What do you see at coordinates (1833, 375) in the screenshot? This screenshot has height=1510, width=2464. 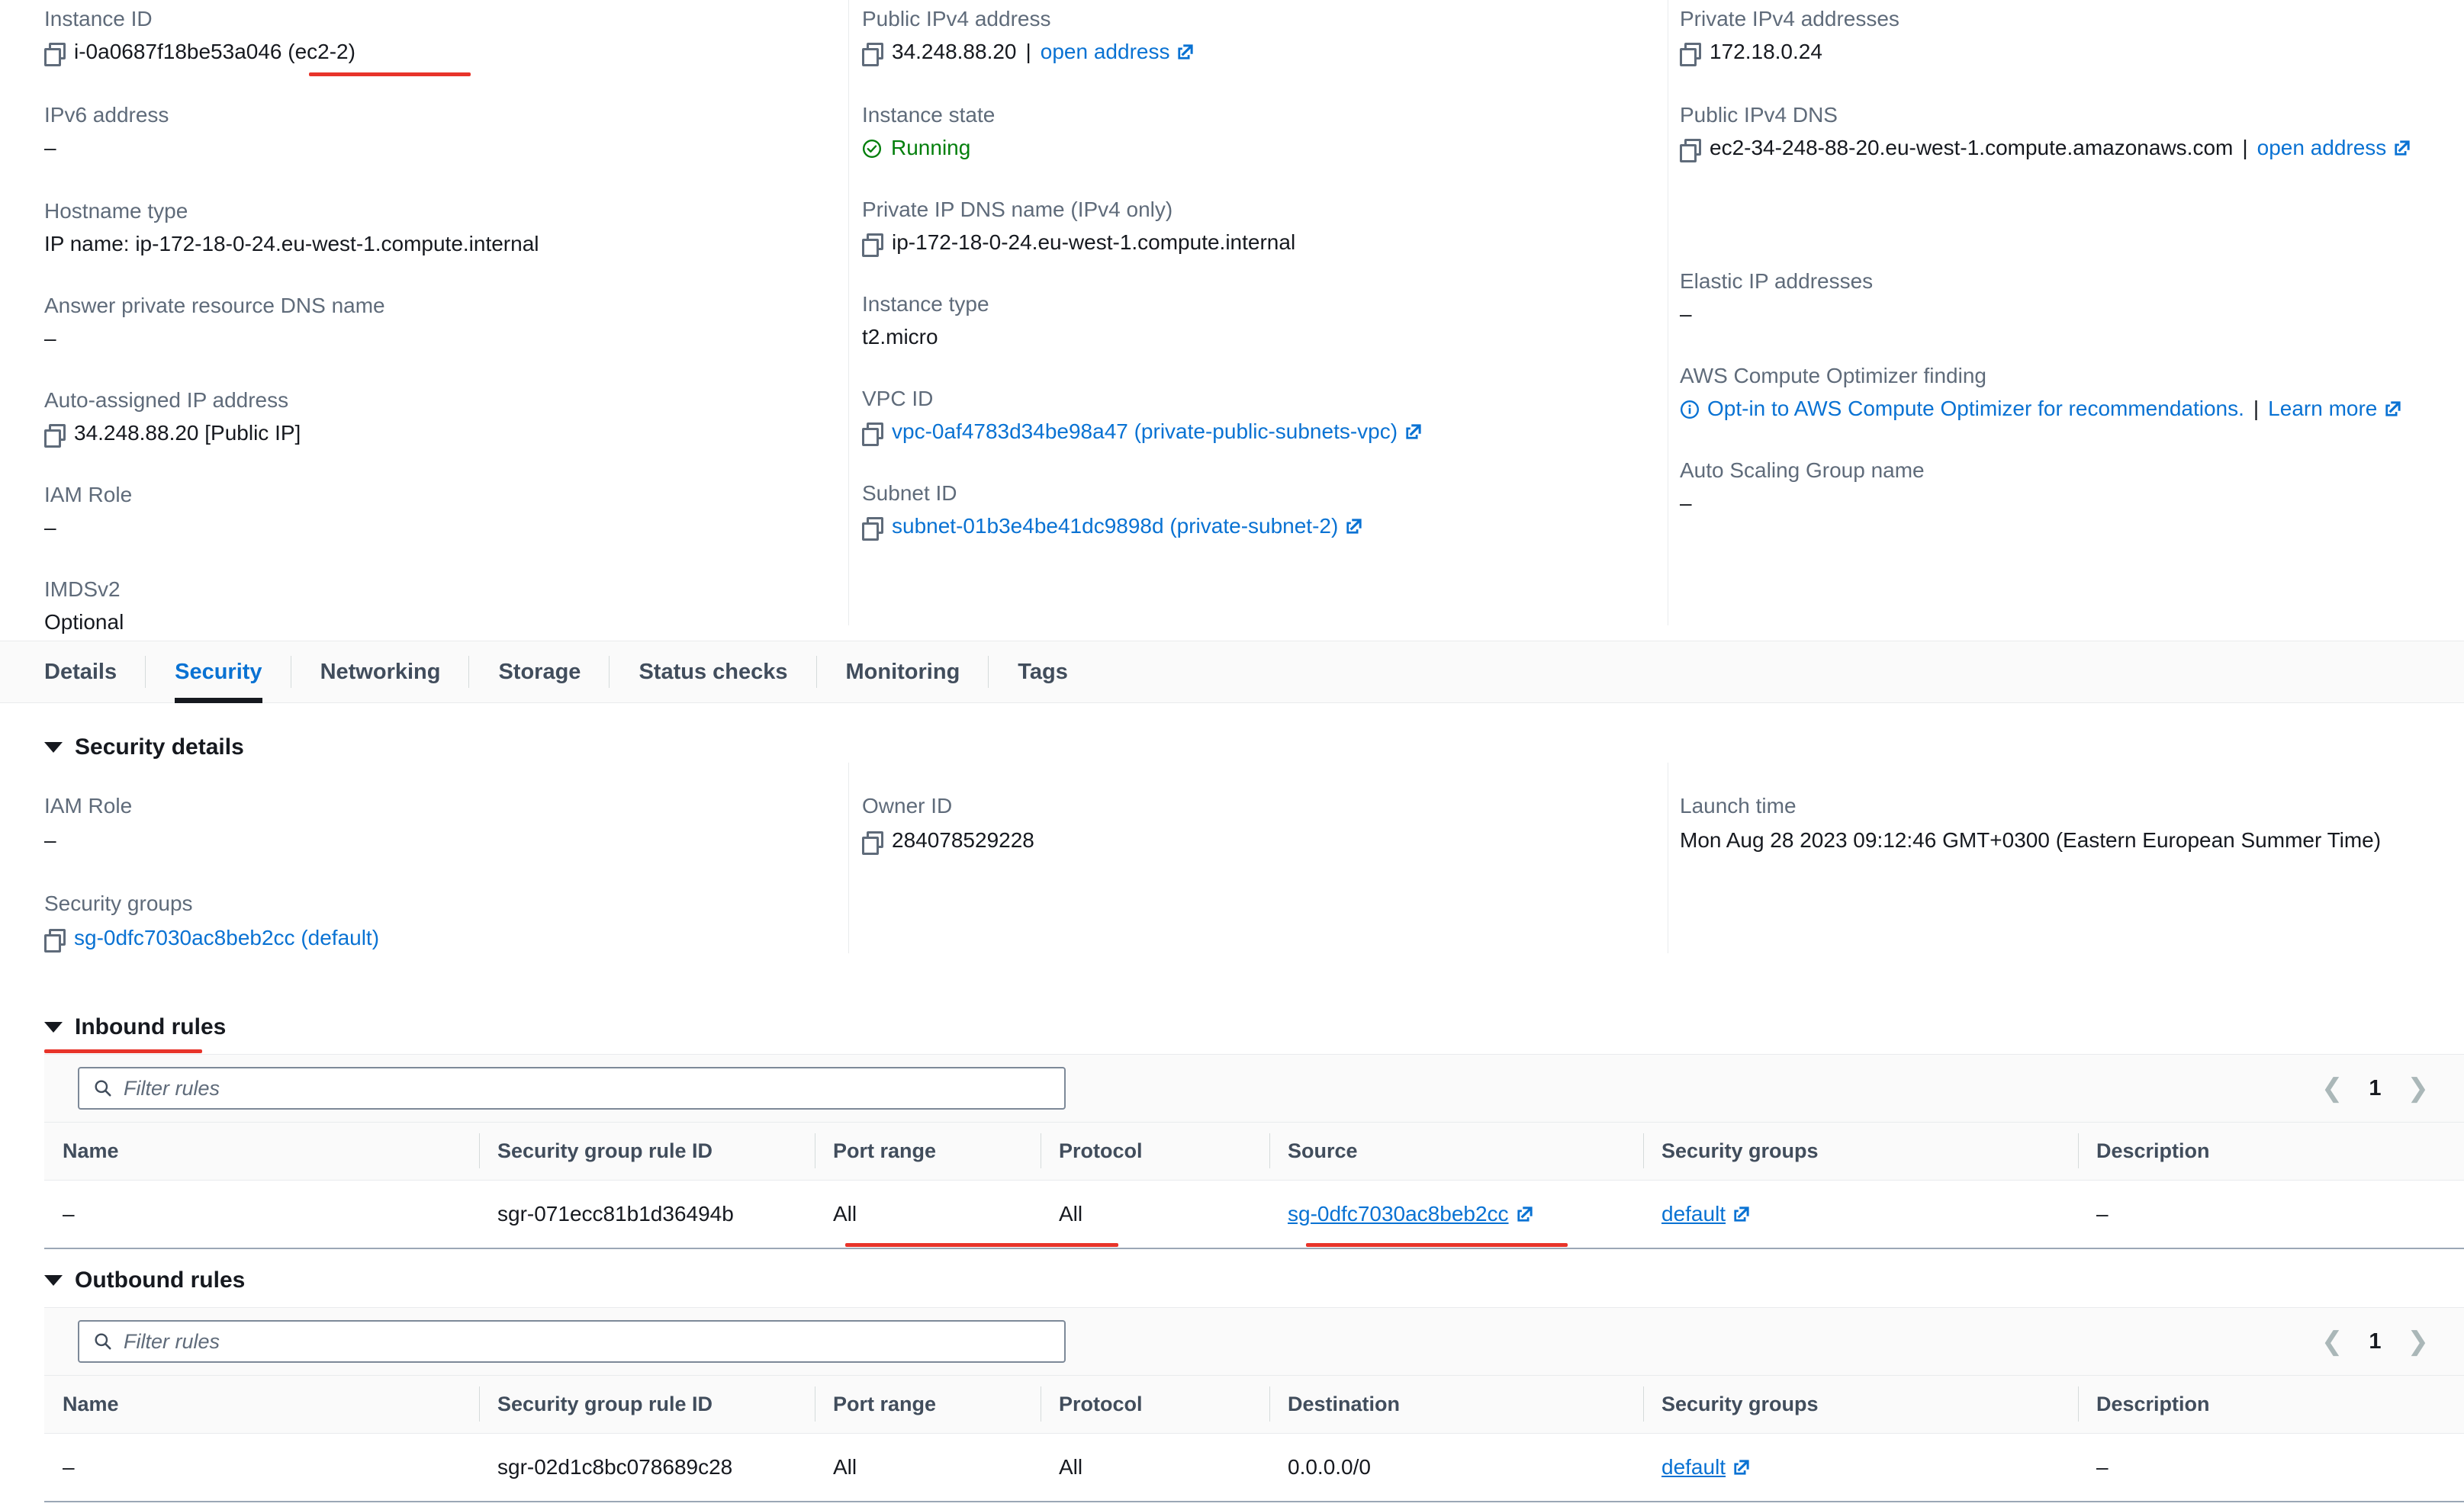 I see `field-label: AWS Compute Optimizer finding` at bounding box center [1833, 375].